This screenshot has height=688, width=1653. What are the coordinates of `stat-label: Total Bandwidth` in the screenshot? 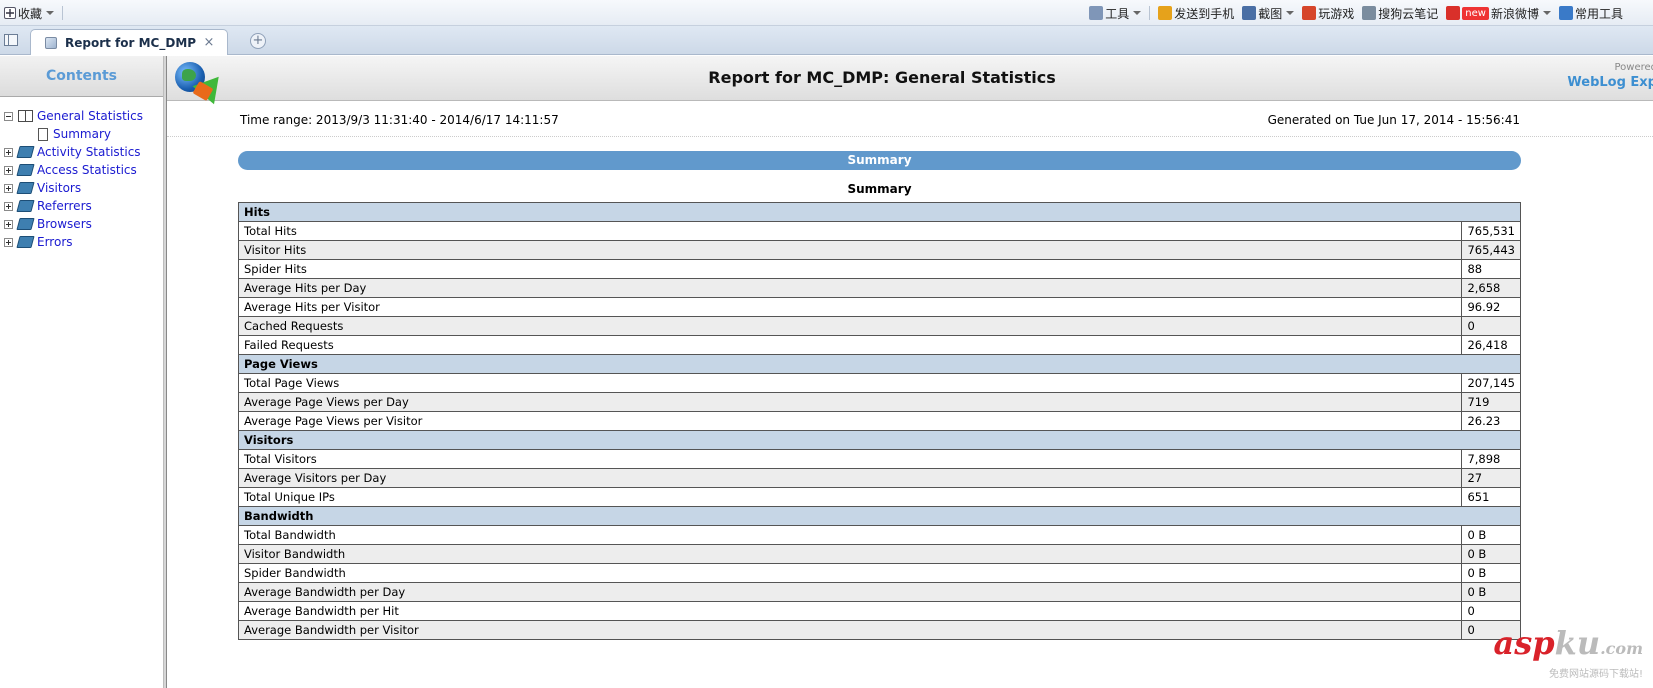 It's located at (850, 535).